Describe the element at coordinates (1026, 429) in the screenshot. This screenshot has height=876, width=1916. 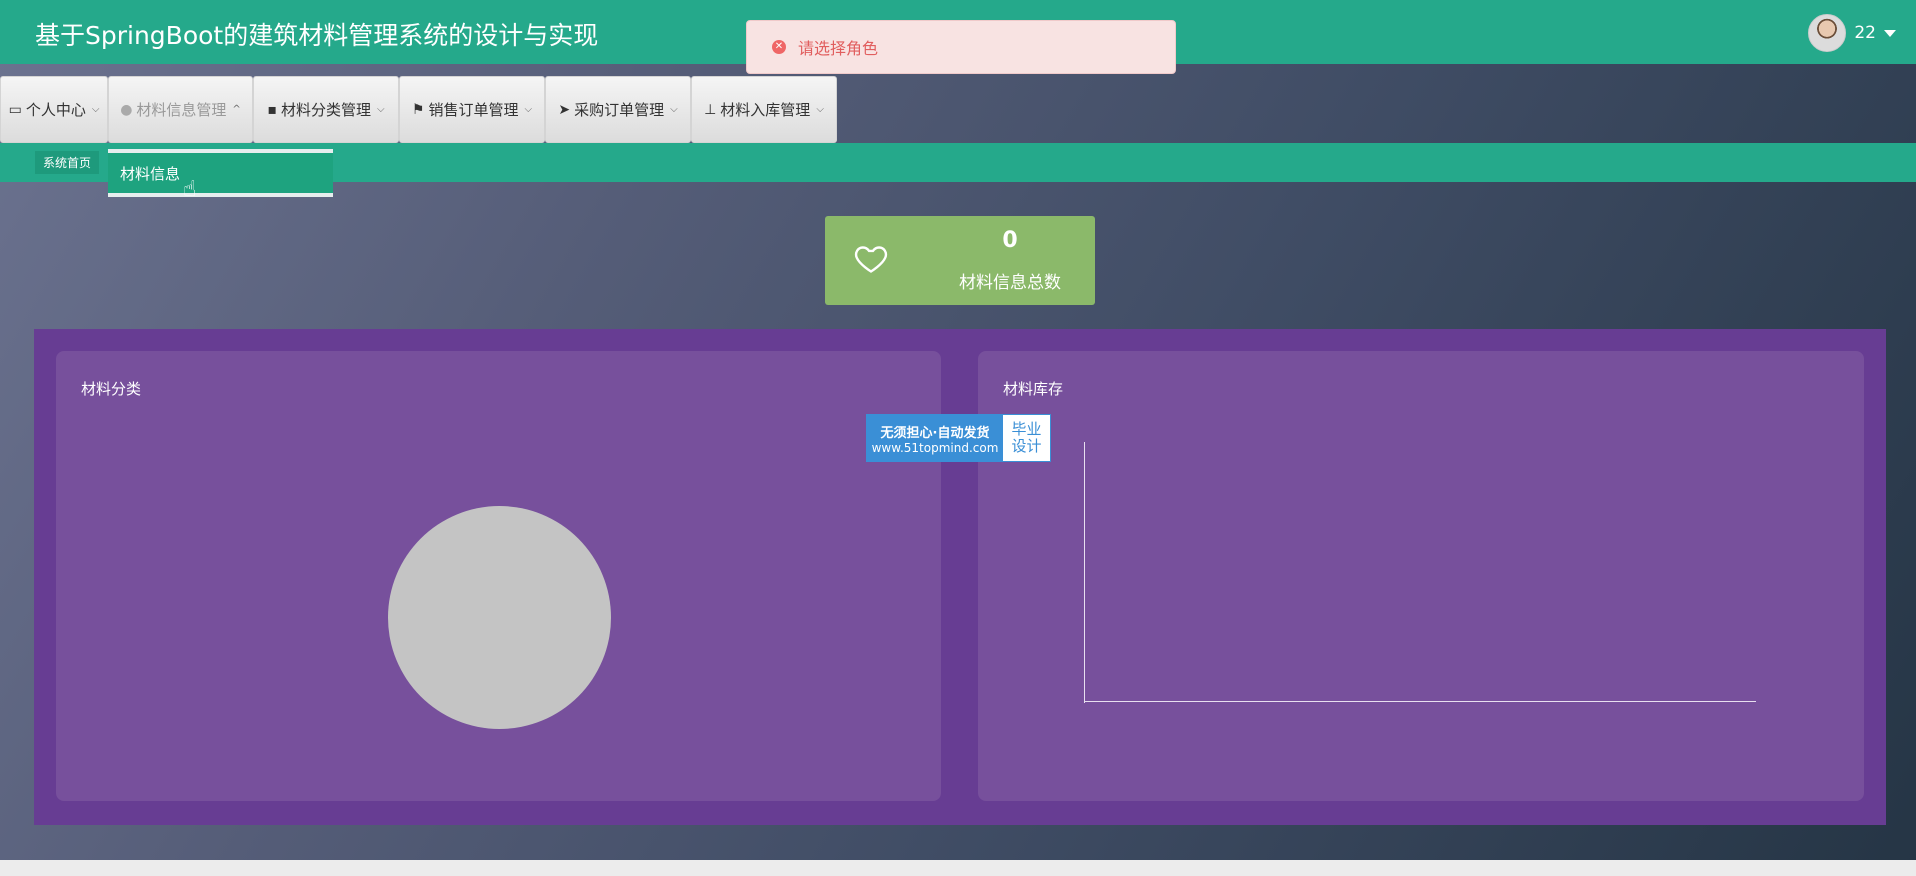
I see `badge-word1: 毕业` at that location.